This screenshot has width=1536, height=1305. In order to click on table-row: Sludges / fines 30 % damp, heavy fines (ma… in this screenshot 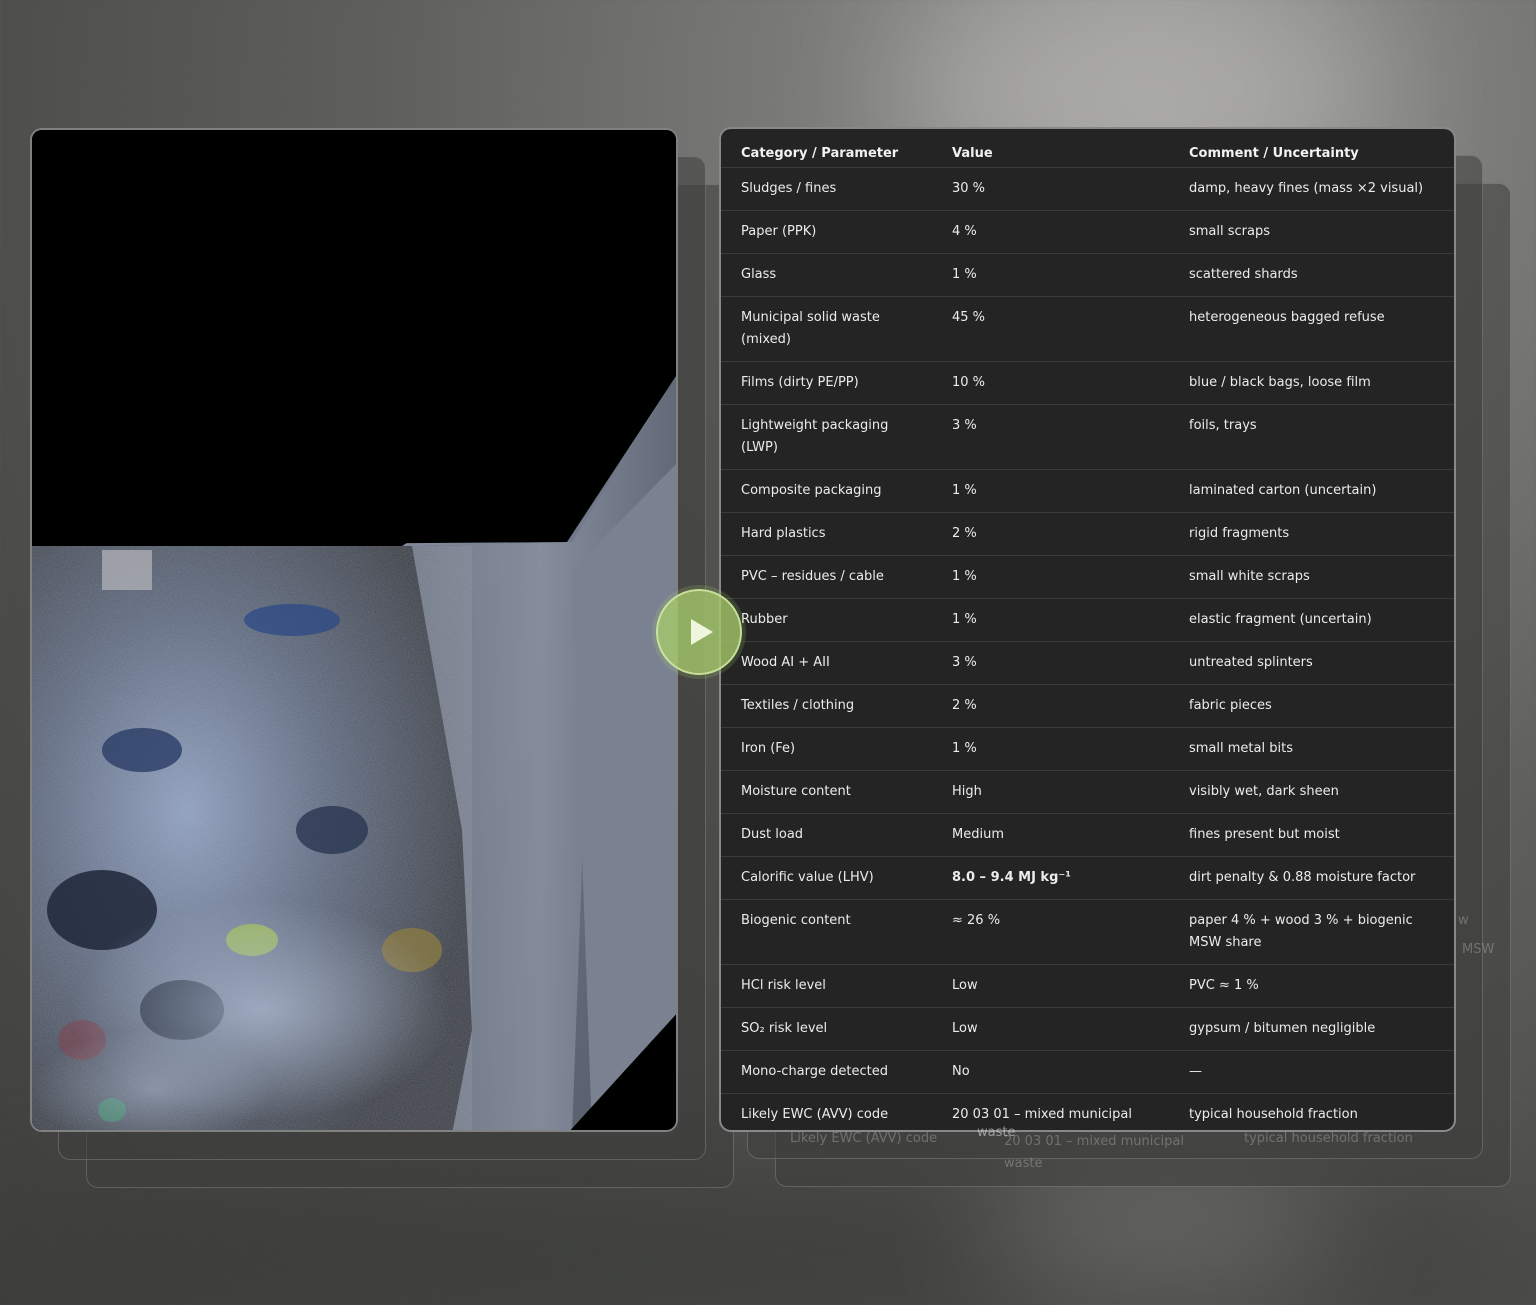, I will do `click(1087, 189)`.